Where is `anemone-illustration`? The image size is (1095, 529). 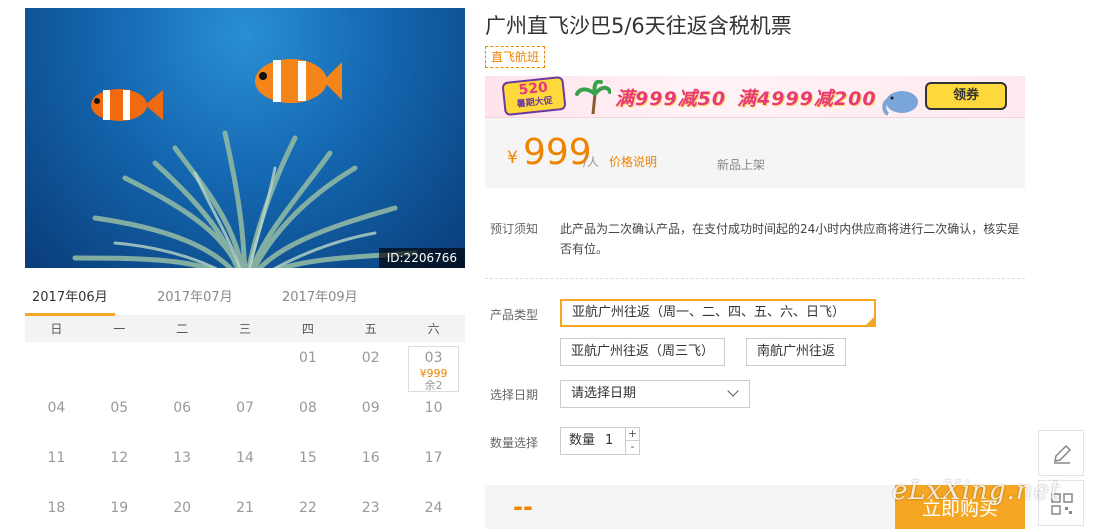 anemone-illustration is located at coordinates (245, 199).